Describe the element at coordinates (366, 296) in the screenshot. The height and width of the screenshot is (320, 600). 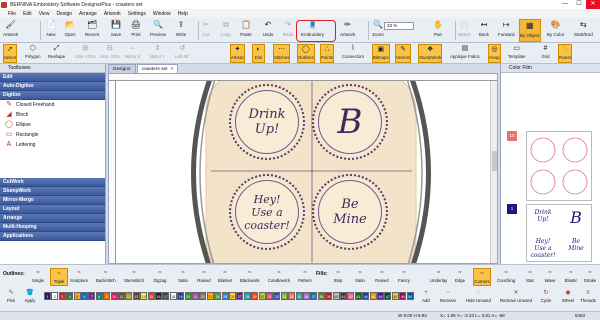
I see `thread-swatch: 44` at that location.